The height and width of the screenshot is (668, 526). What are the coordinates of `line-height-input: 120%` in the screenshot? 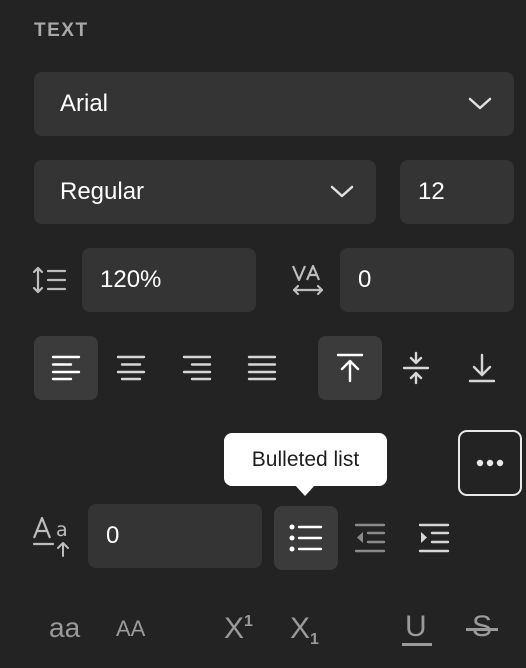 It's located at (169, 280).